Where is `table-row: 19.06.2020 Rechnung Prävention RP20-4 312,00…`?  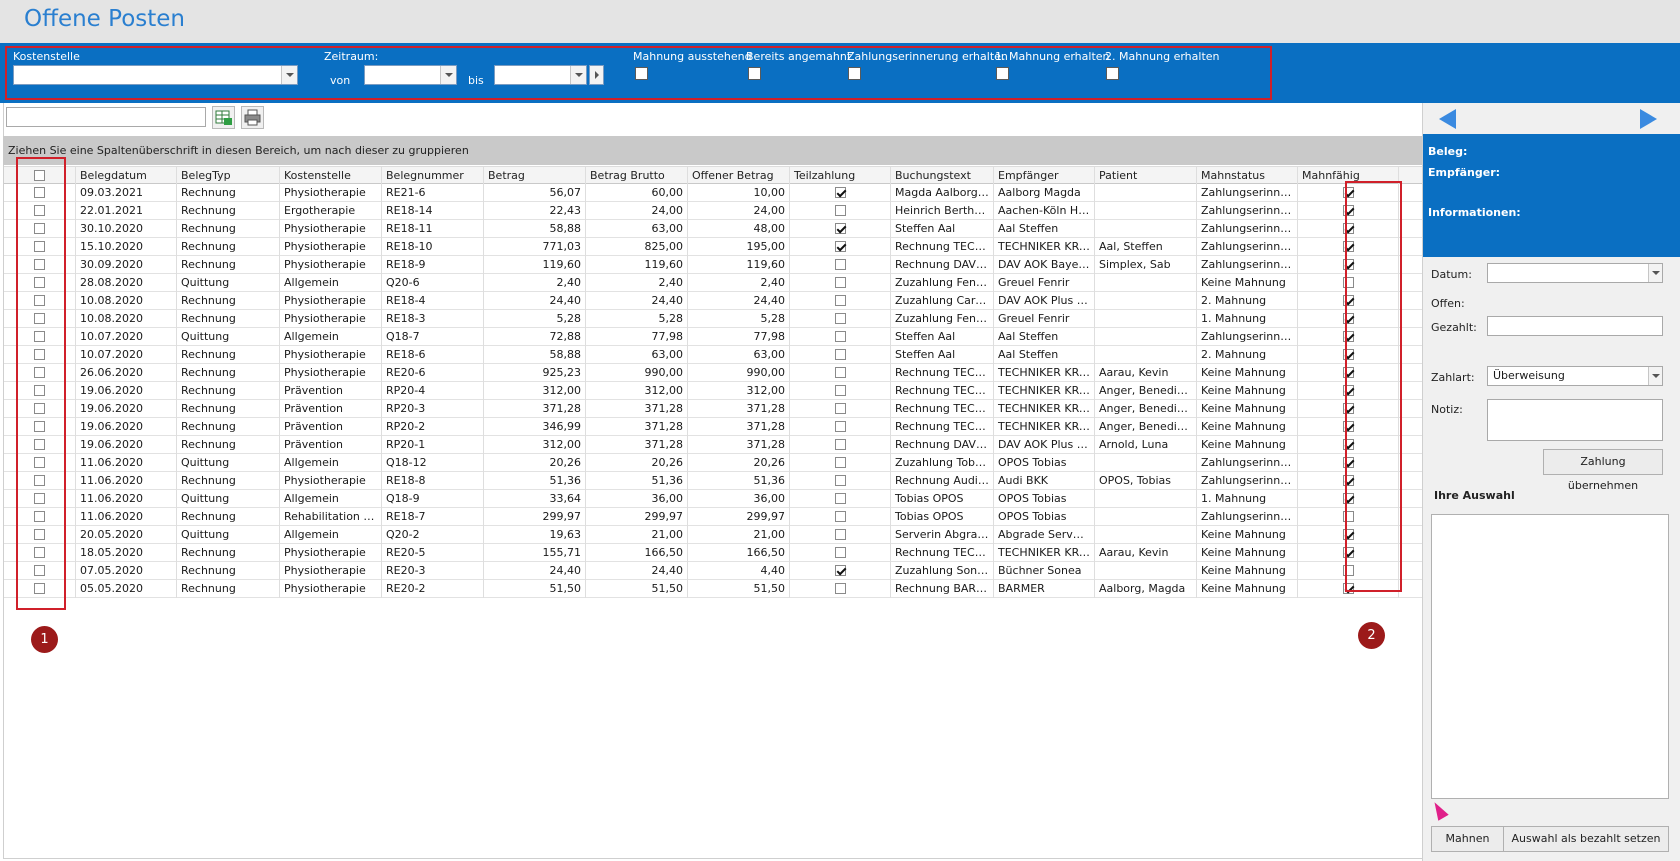
table-row: 19.06.2020 Rechnung Prävention RP20-4 312,00… is located at coordinates (713, 391).